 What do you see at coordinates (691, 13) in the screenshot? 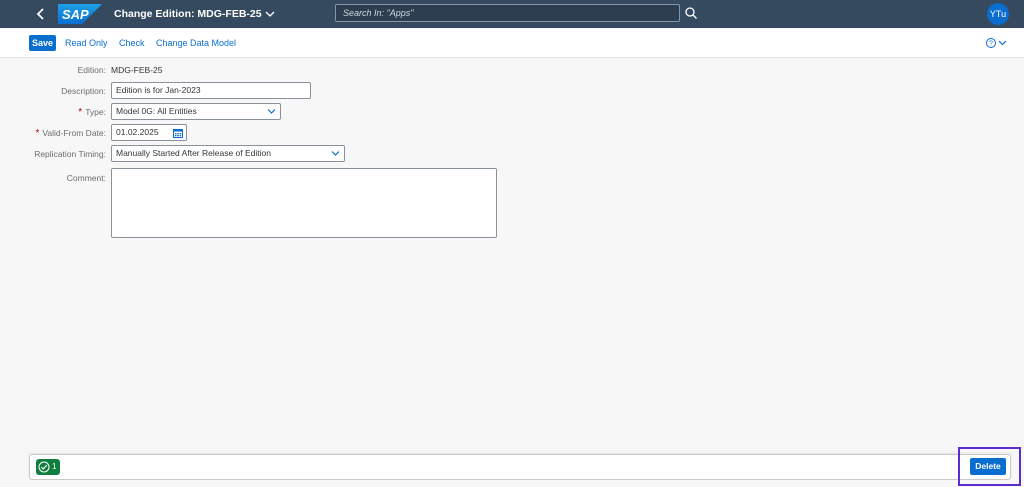
I see `search-icon` at bounding box center [691, 13].